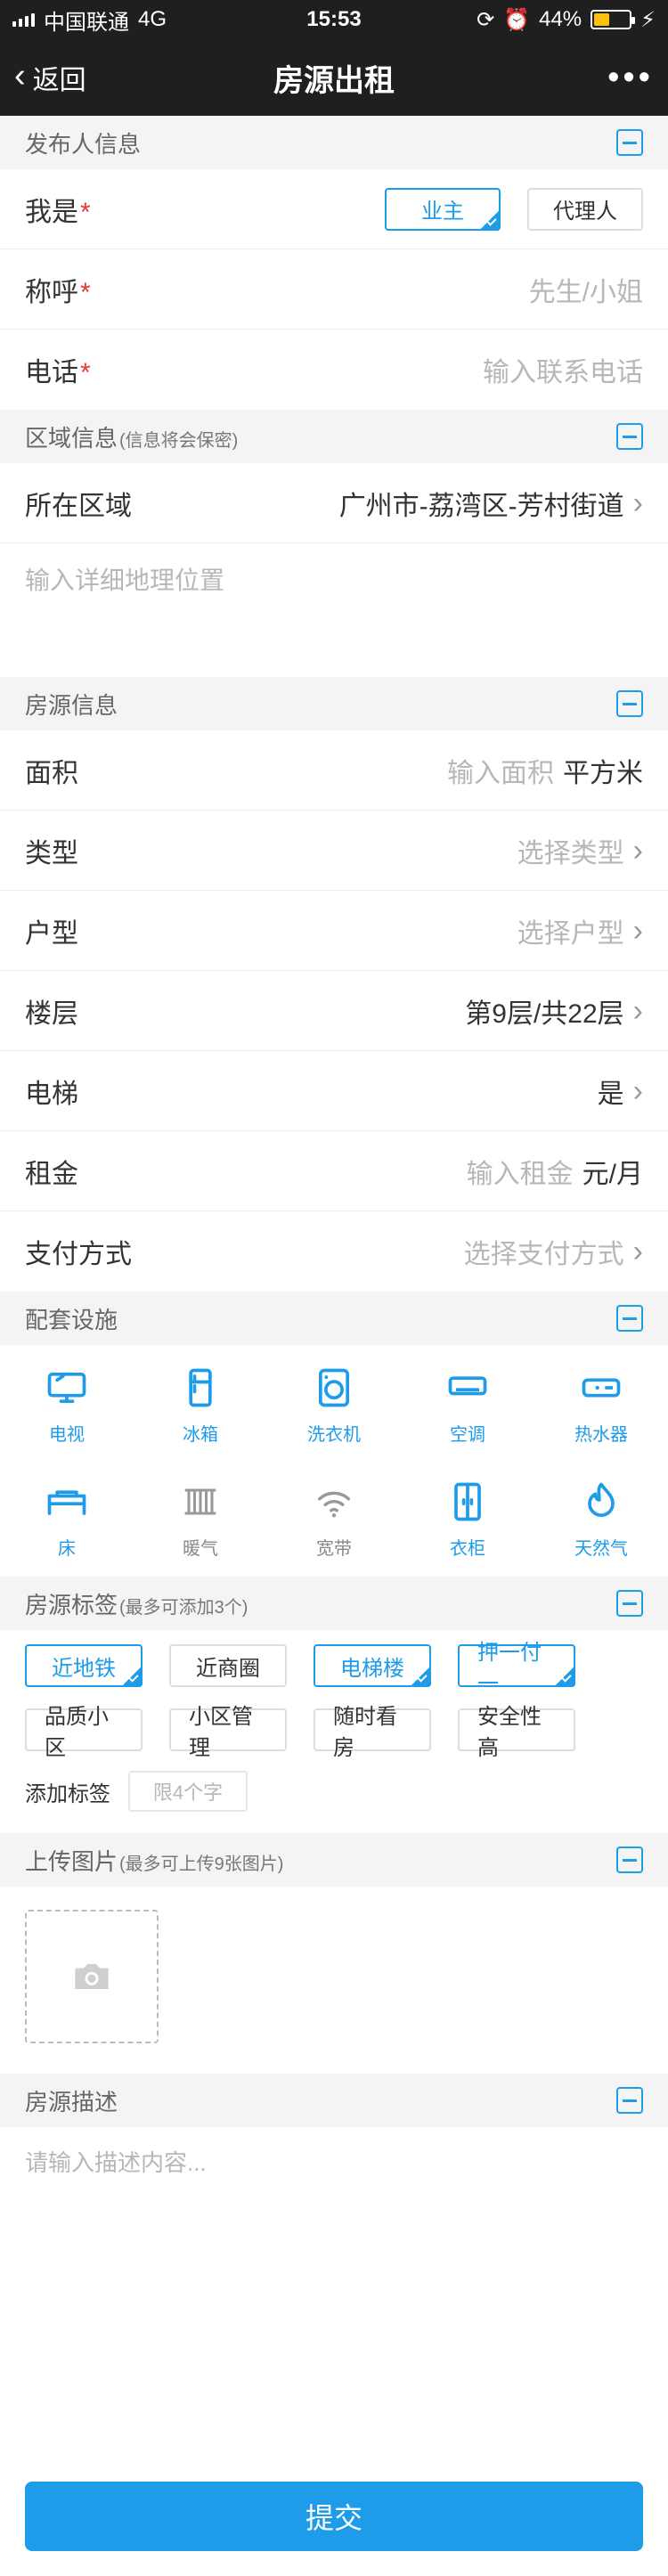 This screenshot has height=2576, width=668. What do you see at coordinates (58, 292) in the screenshot?
I see `name-label: 称呼*` at bounding box center [58, 292].